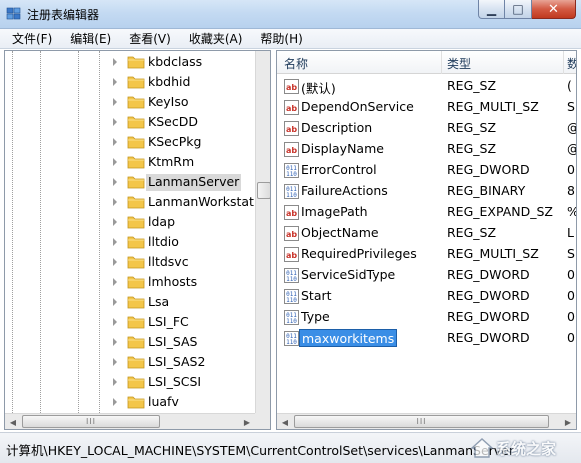 The height and width of the screenshot is (463, 581). Describe the element at coordinates (348, 338) in the screenshot. I see `value-name-edit-field: maxworkitems` at that location.